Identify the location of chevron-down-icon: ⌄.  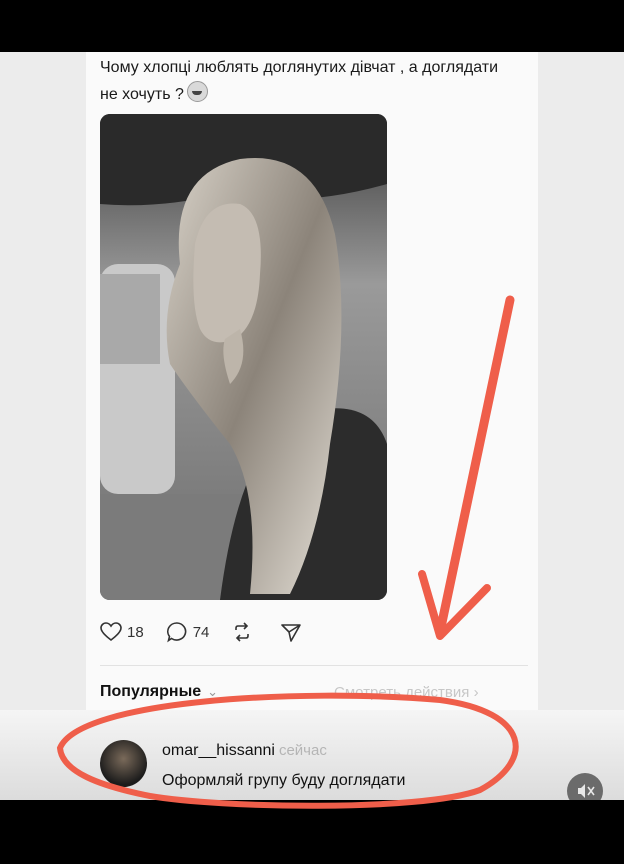
(213, 691).